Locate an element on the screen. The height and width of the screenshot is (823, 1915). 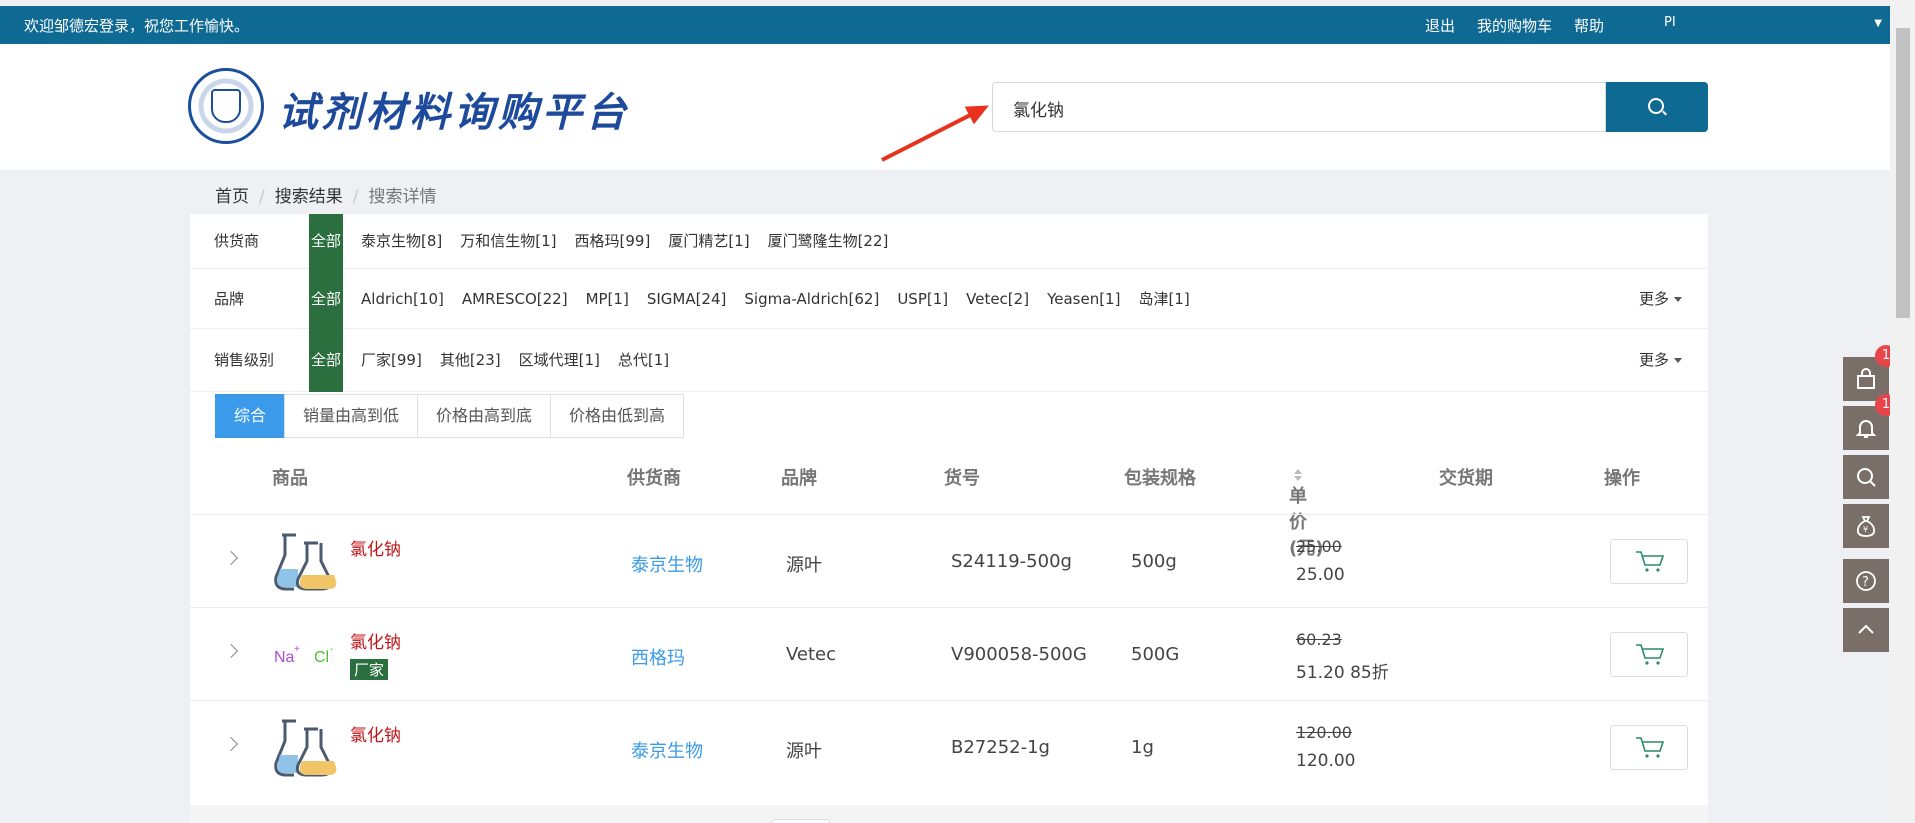
side-notification-button: 1 is located at coordinates (1870, 422).